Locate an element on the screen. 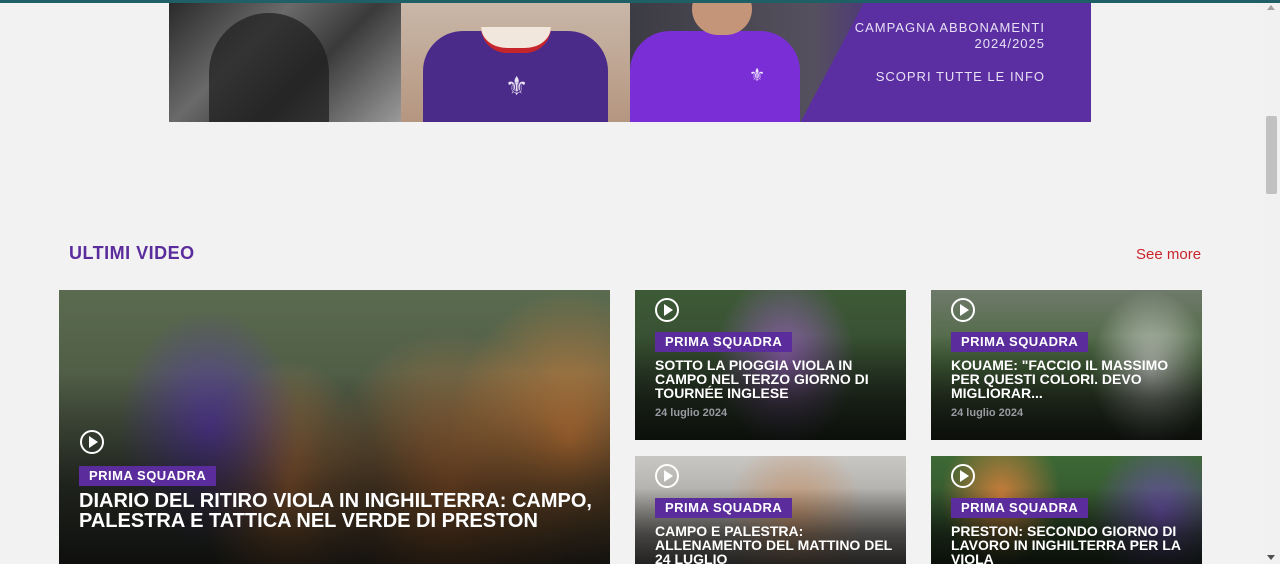  banner-cta: SCOPRI TUTTE LE INFO is located at coordinates (950, 77).